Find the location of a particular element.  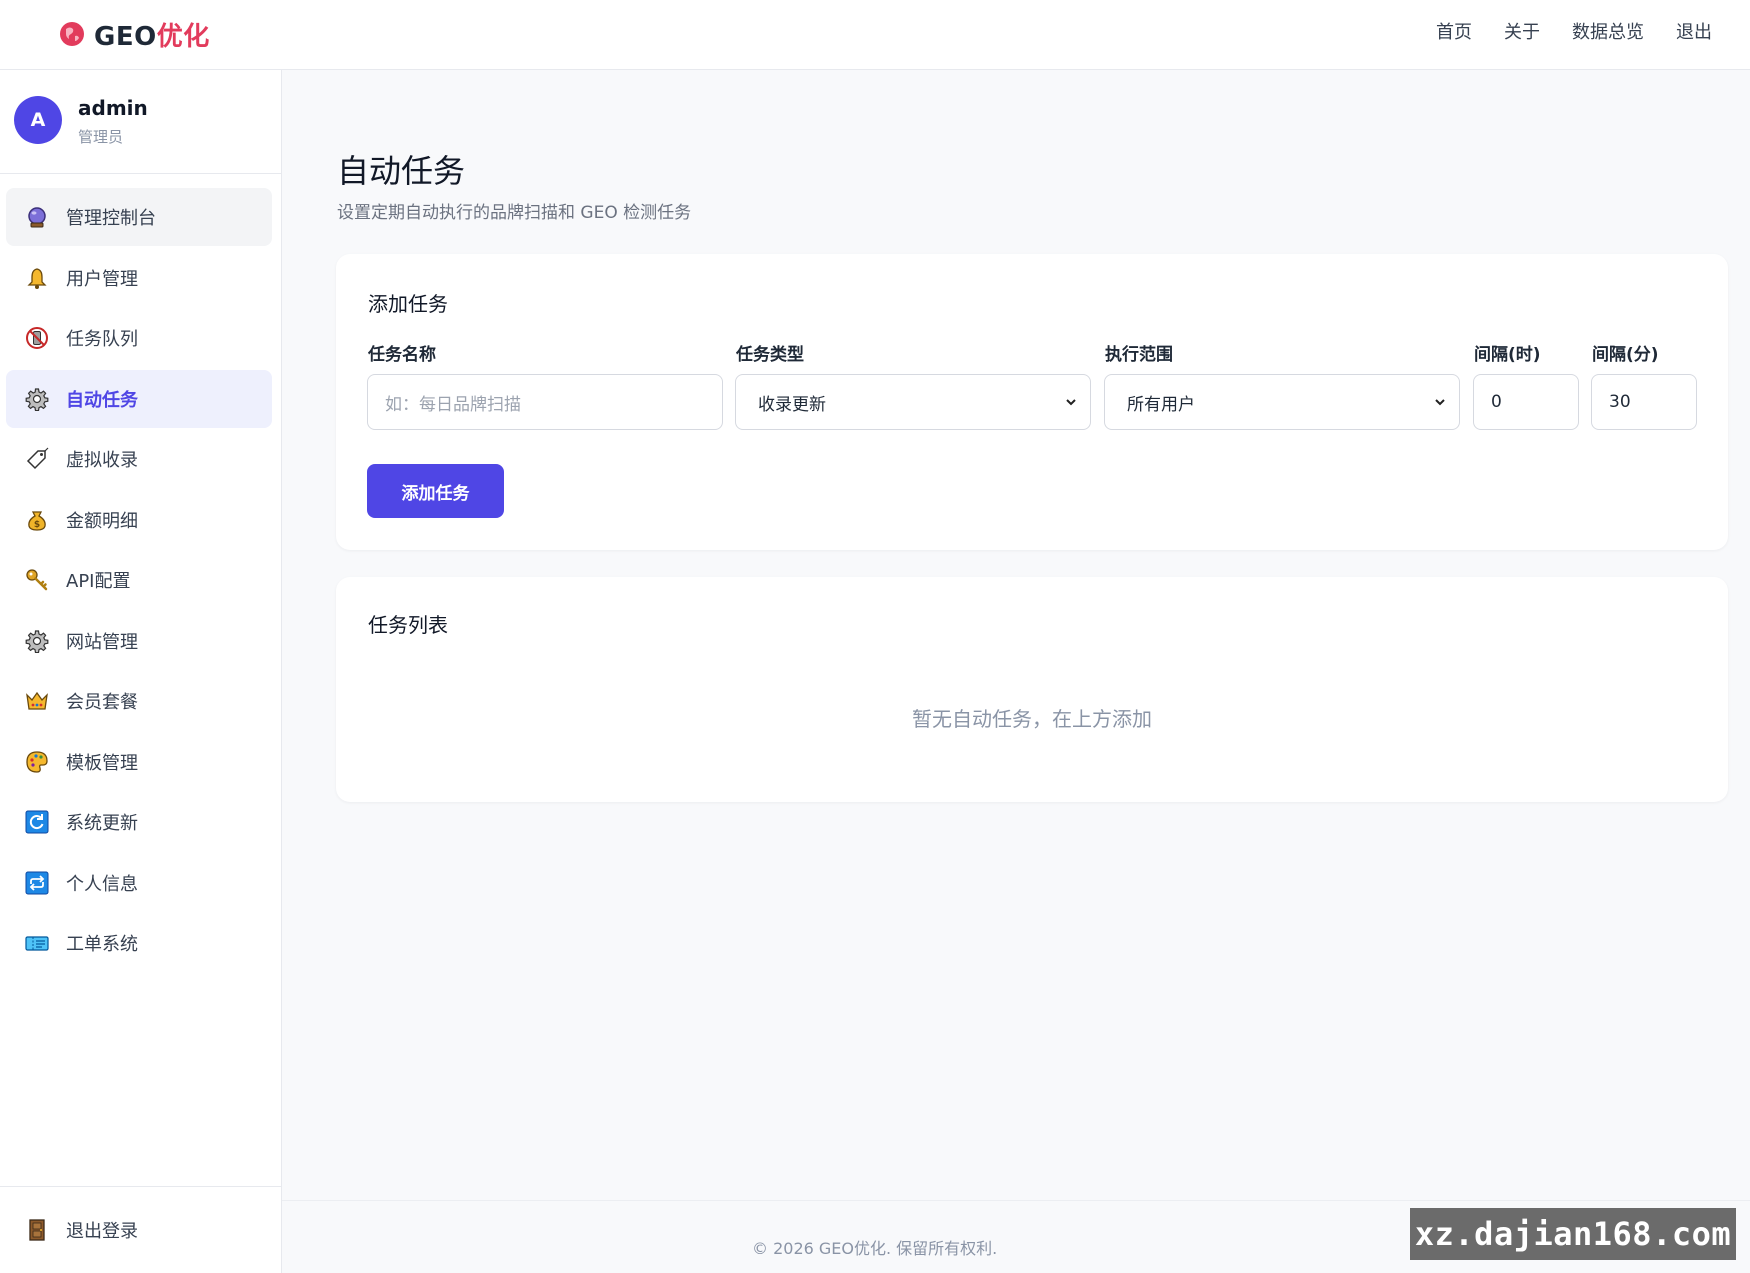

sidebar-item-membership: 会员套餐 is located at coordinates (139, 701).